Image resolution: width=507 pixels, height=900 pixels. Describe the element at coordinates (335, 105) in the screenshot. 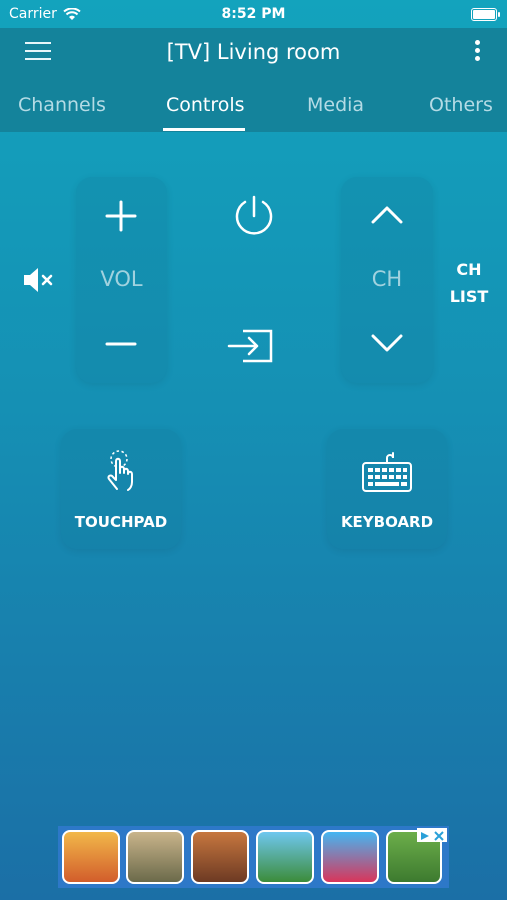

I see `tab-media: Media` at that location.